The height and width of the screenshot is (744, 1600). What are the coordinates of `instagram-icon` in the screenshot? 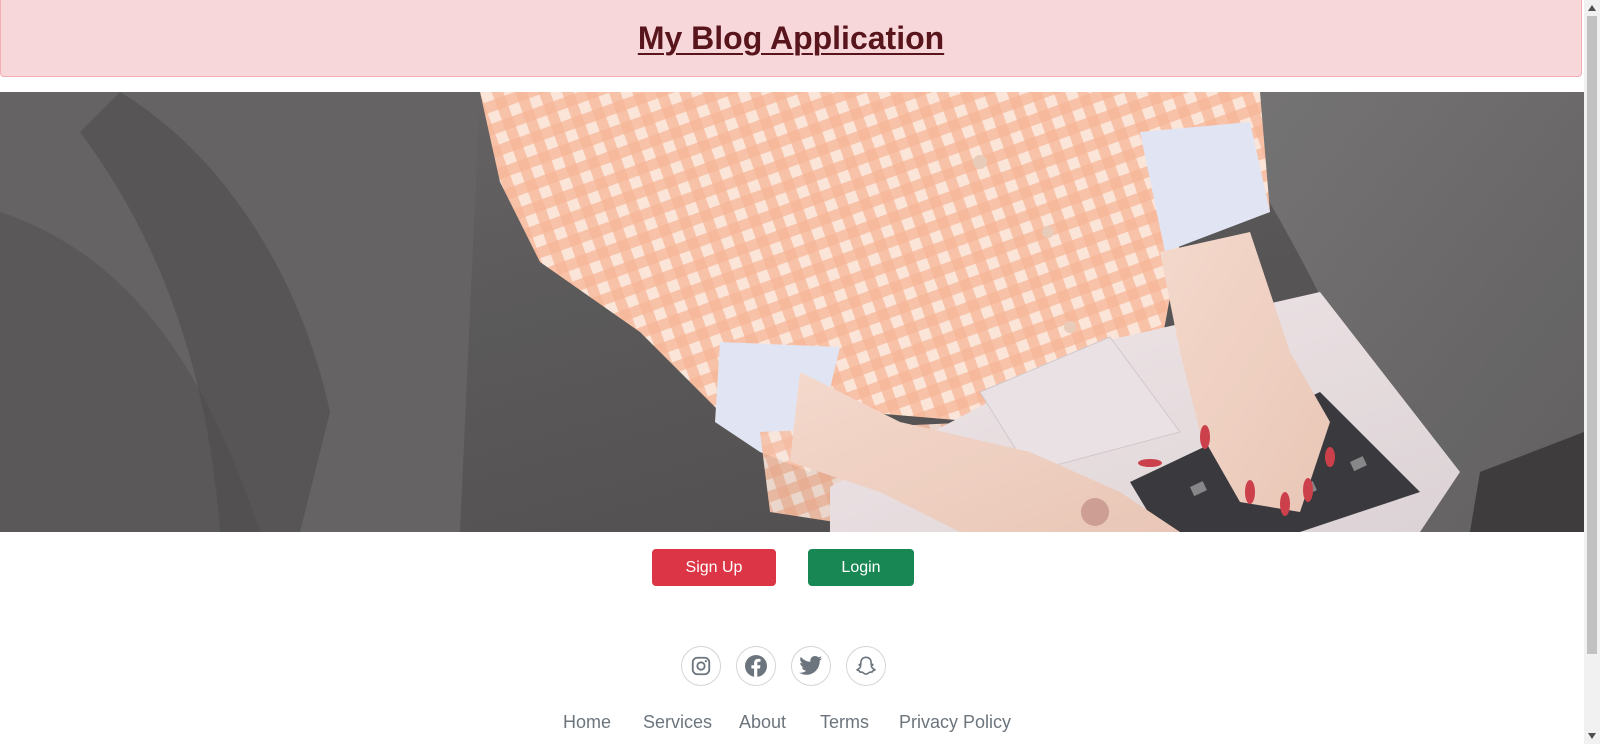 It's located at (701, 666).